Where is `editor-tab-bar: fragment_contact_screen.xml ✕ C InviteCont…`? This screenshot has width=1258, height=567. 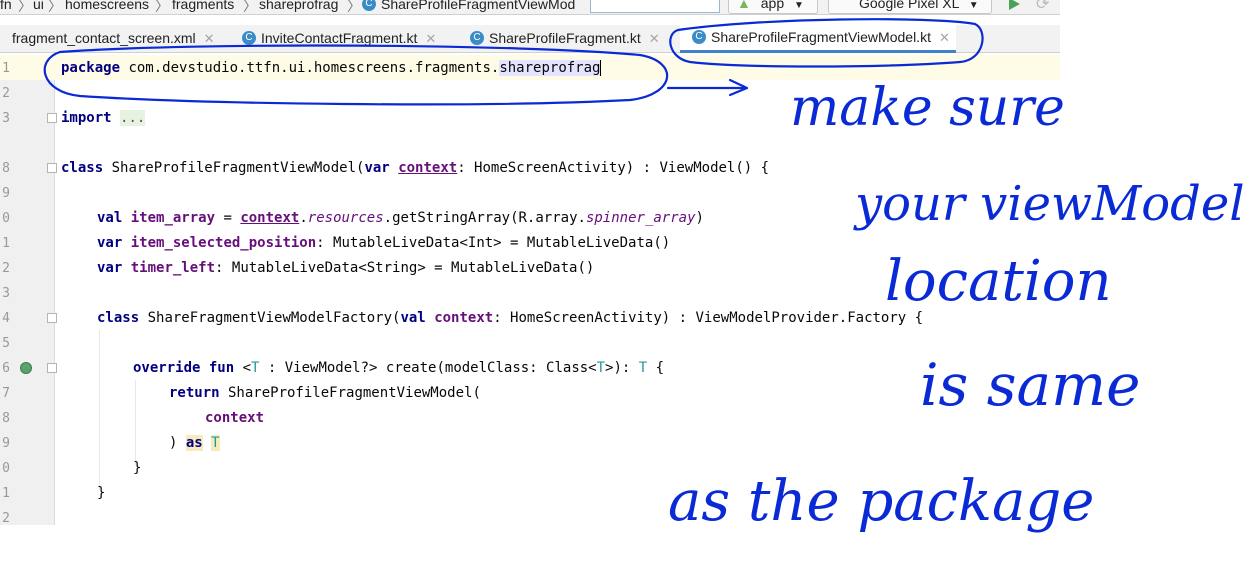
editor-tab-bar: fragment_contact_screen.xml ✕ C InviteCont… is located at coordinates (530, 39).